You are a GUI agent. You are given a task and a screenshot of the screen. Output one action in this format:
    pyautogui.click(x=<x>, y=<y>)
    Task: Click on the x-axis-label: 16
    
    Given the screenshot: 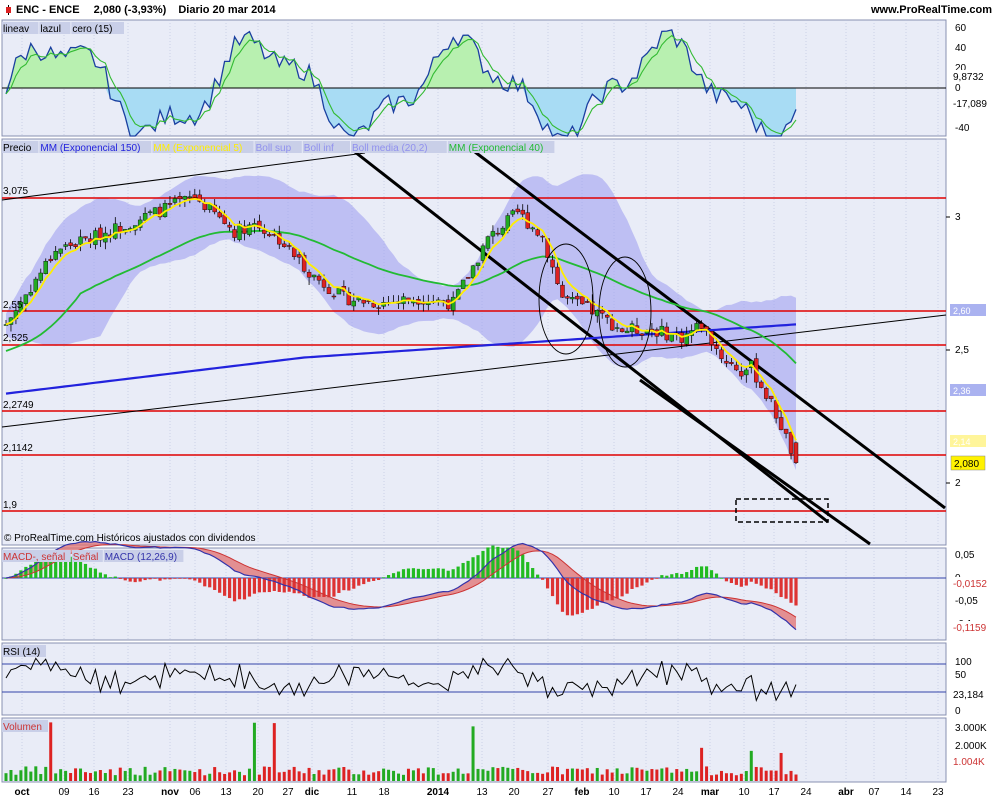 What is the action you would take?
    pyautogui.click(x=94, y=792)
    